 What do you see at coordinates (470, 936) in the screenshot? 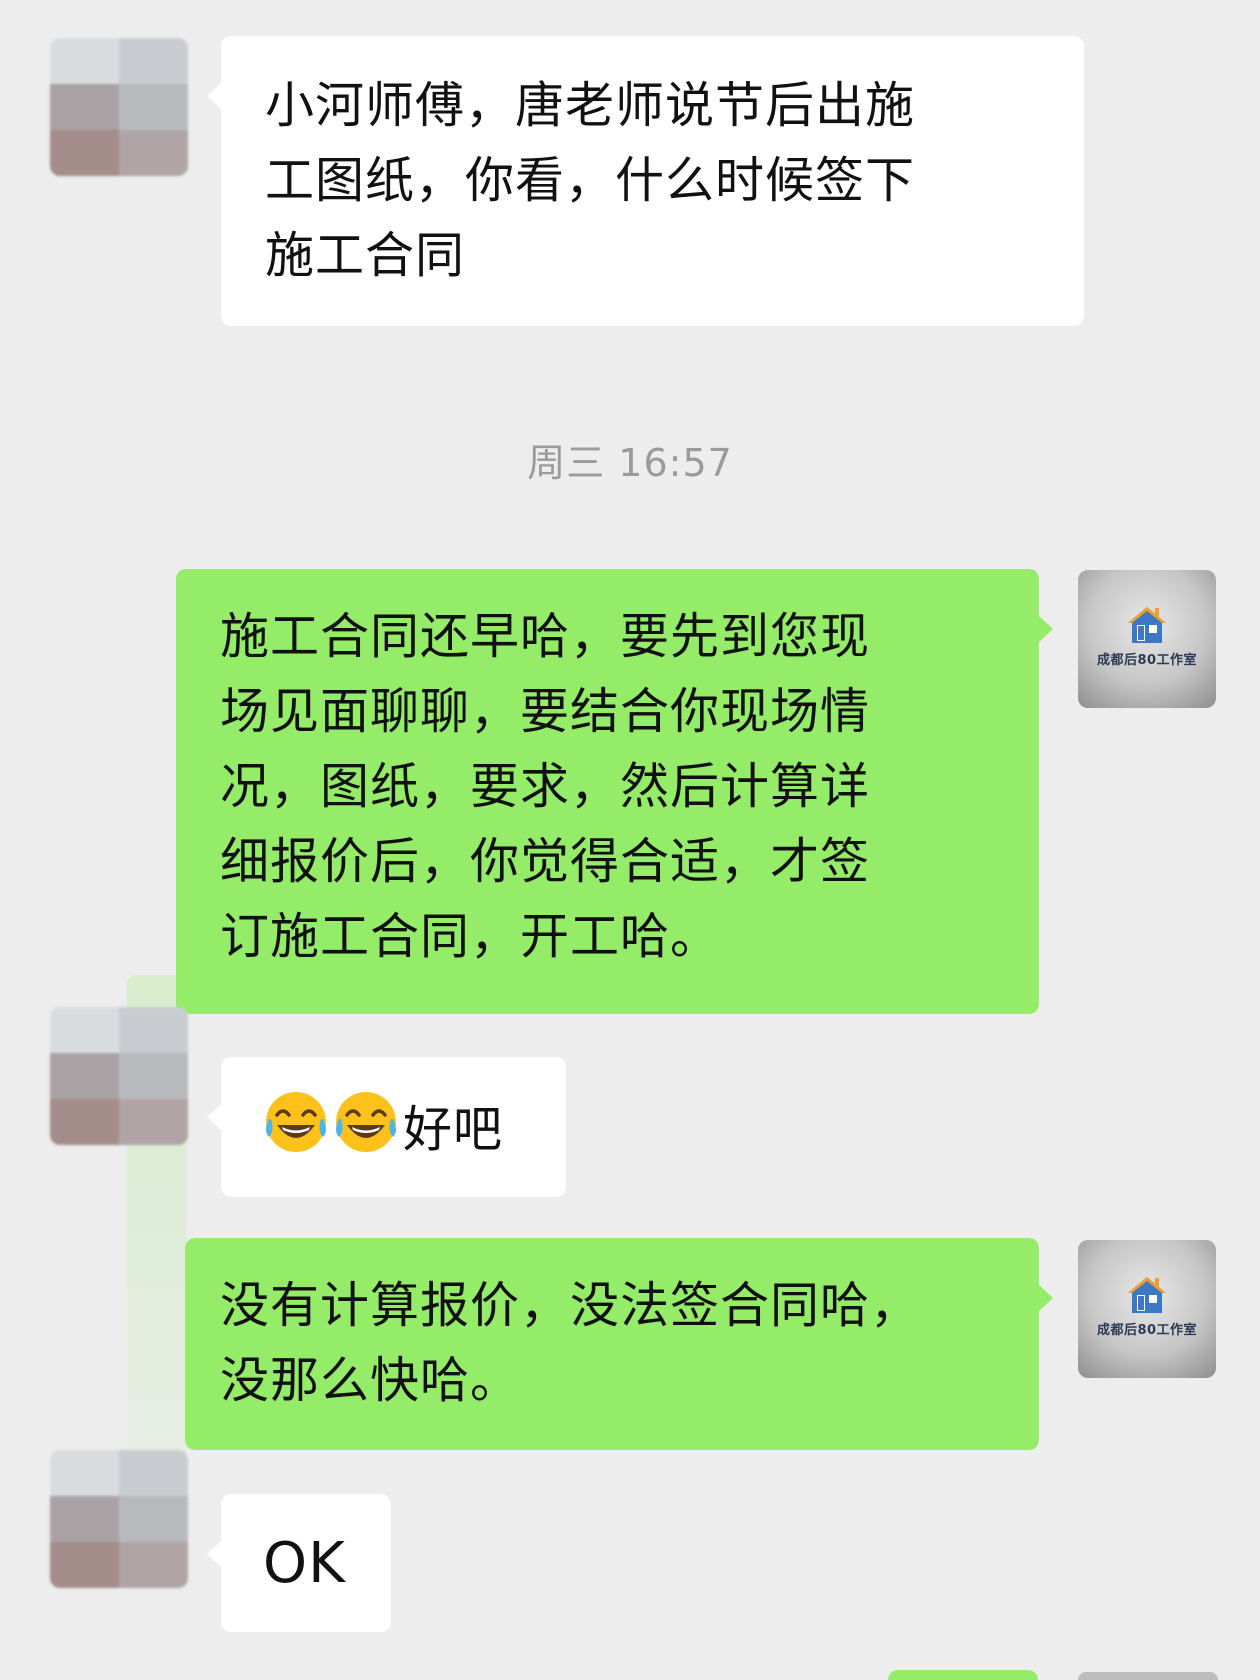
I see `message-text-line: 订施工合同，开工哈。` at bounding box center [470, 936].